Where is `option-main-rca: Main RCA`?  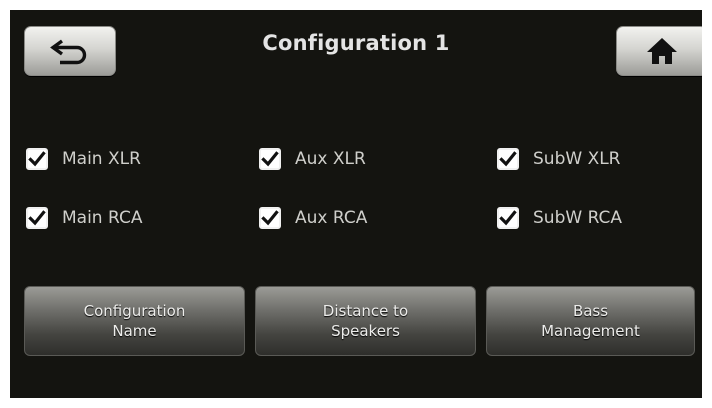 option-main-rca: Main RCA is located at coordinates (84, 218).